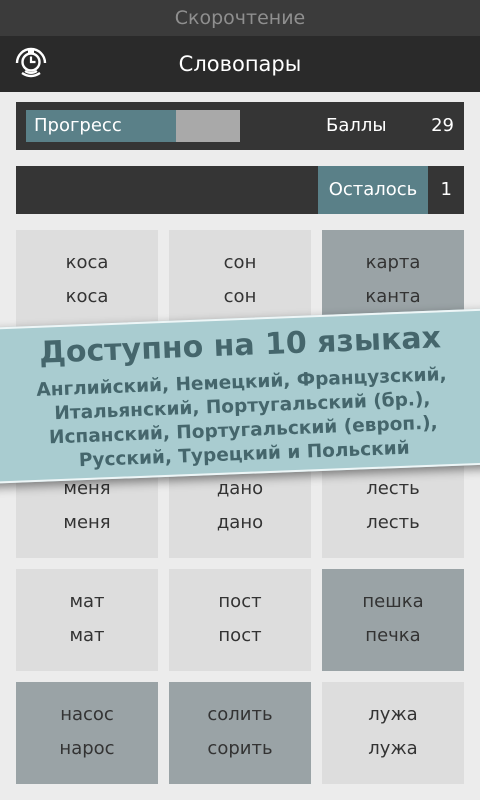 The image size is (480, 800). I want to click on word-pair-card: насос нарос, so click(87, 733).